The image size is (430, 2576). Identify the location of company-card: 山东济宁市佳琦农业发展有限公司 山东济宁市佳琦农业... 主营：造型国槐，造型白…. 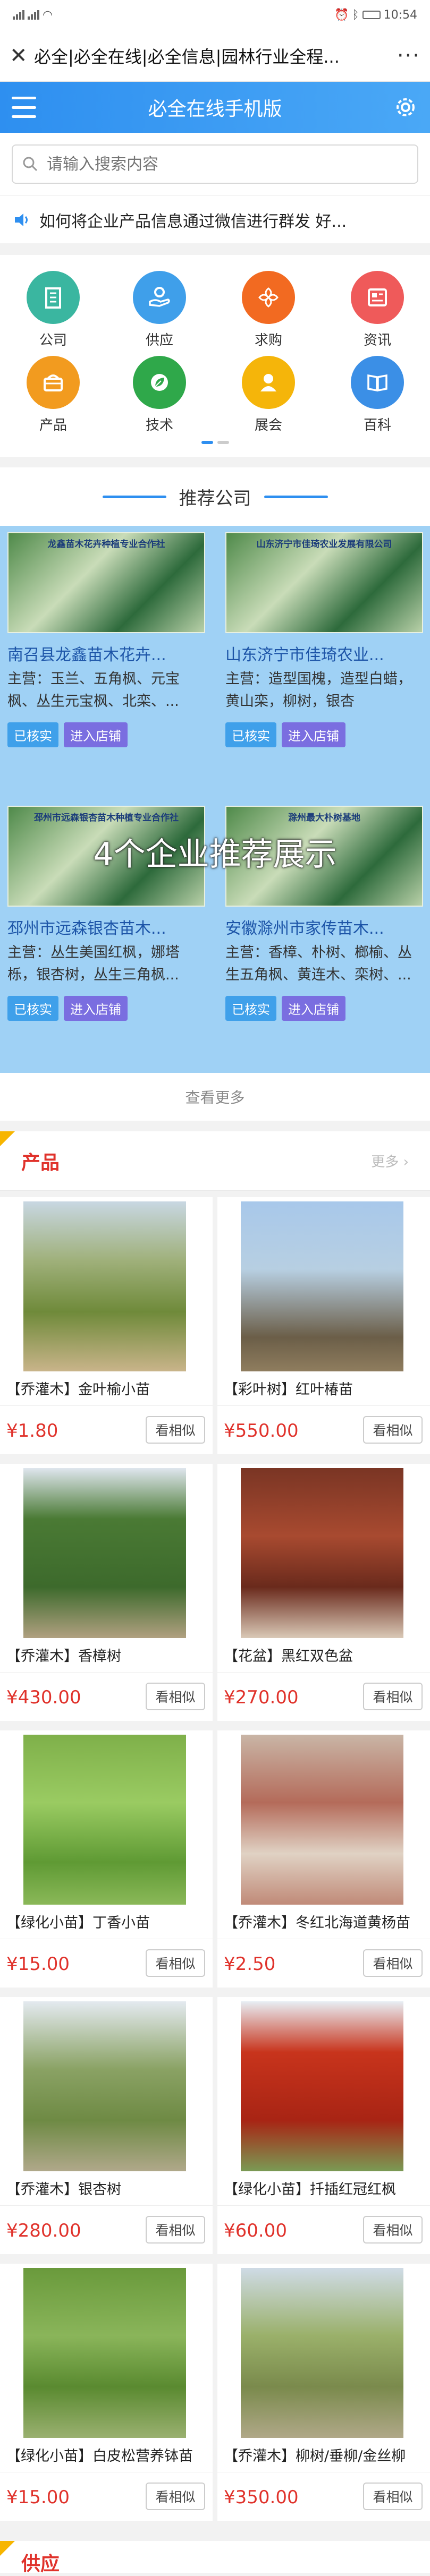
(323, 659).